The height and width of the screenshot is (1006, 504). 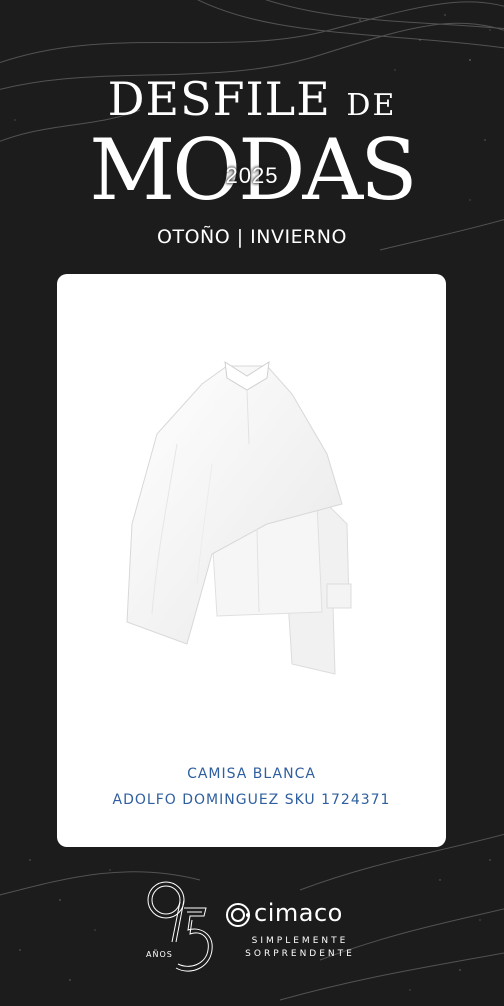 I want to click on anniversary-label: AÑOS, so click(x=159, y=954).